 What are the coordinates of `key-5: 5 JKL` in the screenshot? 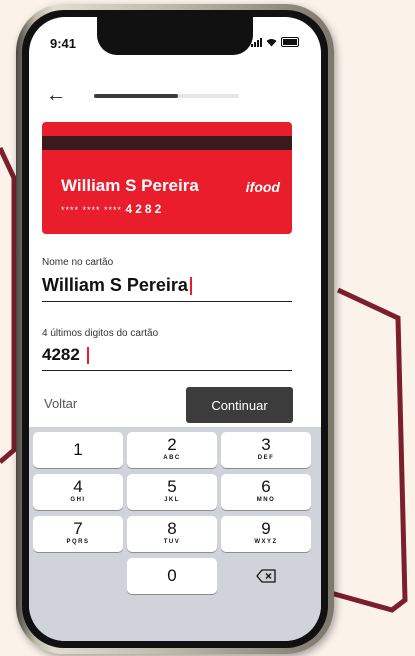 It's located at (172, 492).